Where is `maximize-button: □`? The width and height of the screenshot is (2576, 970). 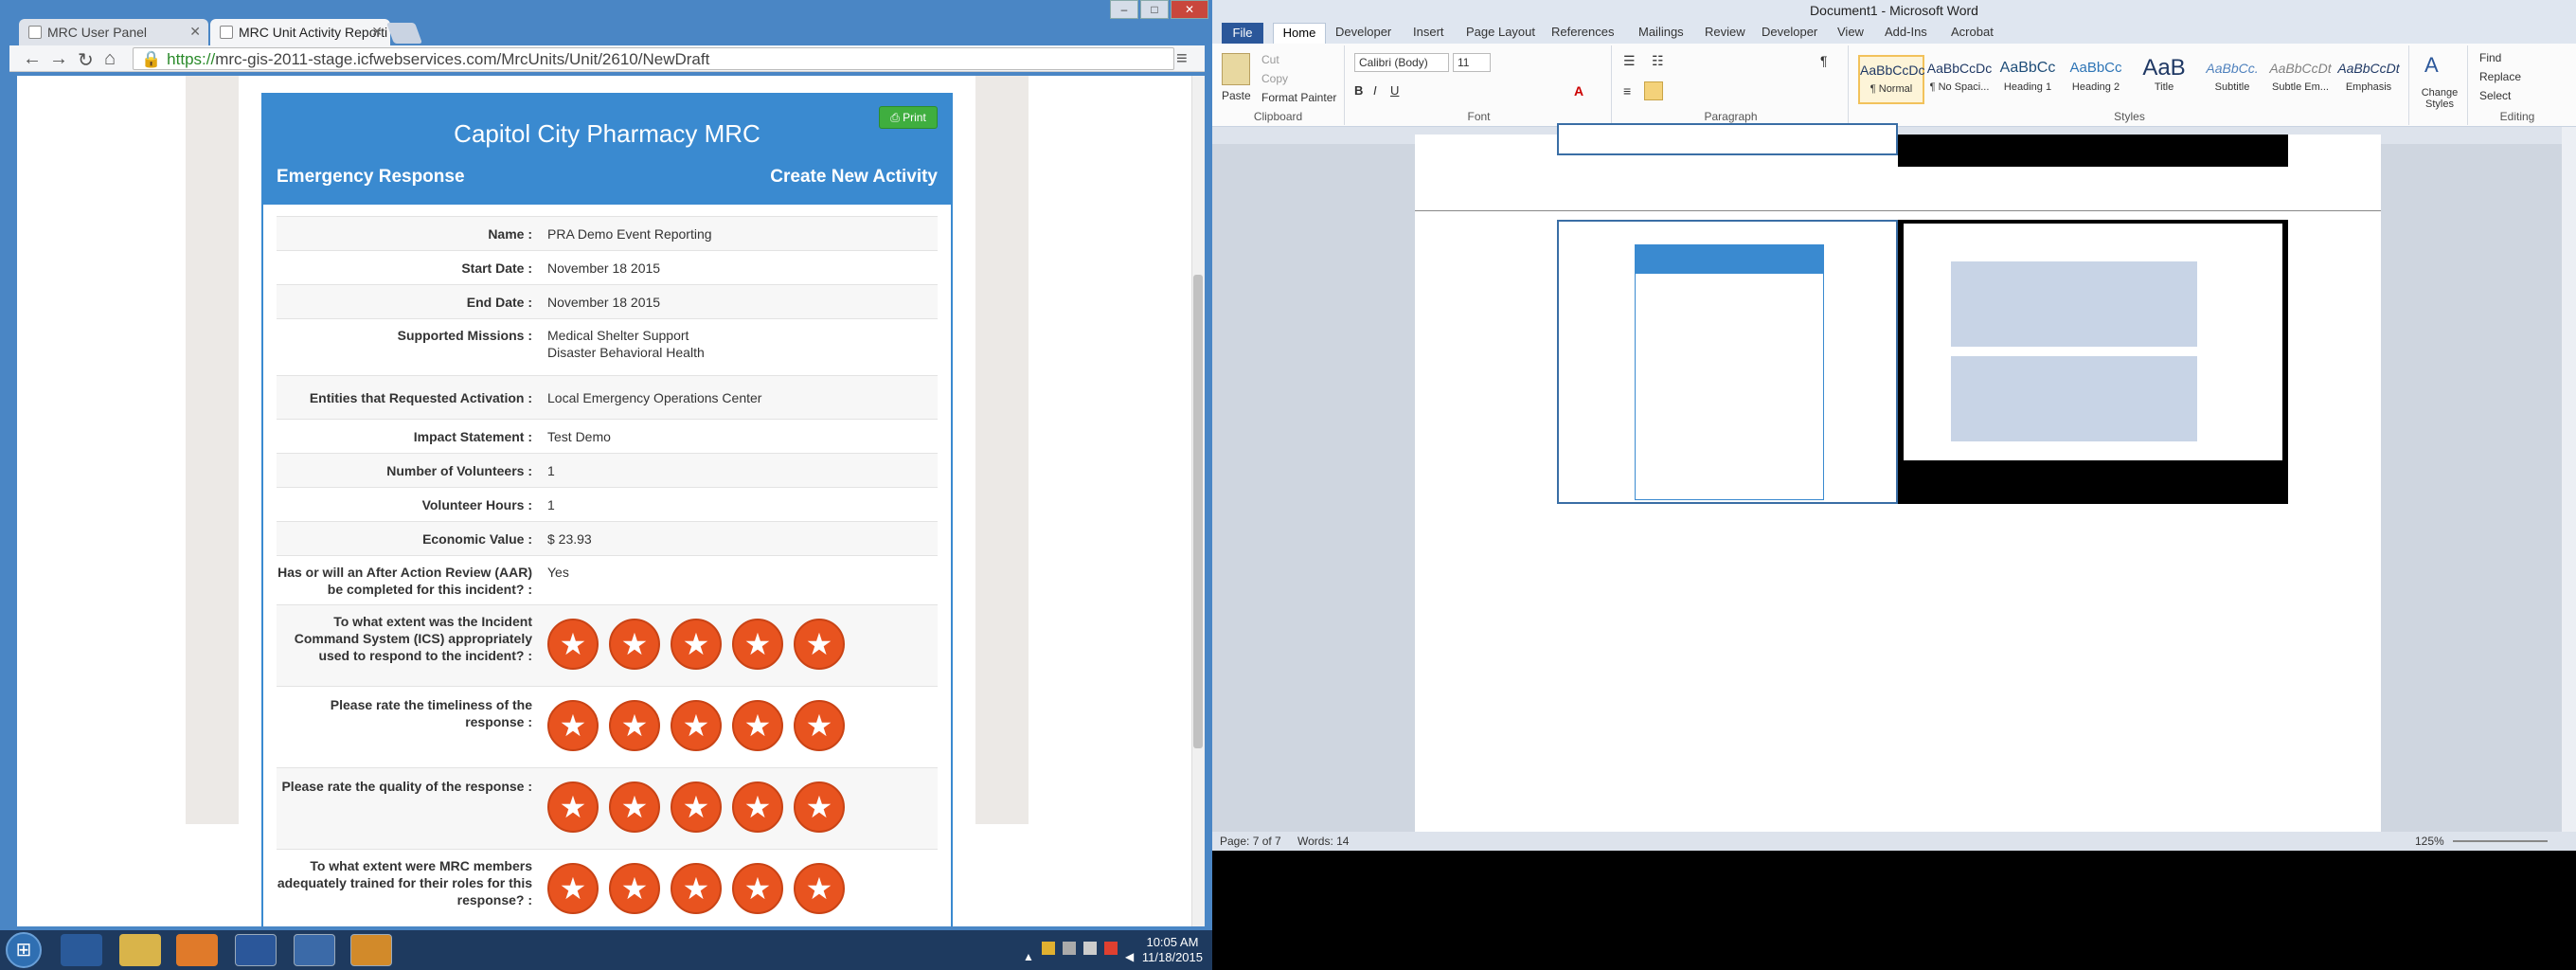 maximize-button: □ is located at coordinates (1154, 9).